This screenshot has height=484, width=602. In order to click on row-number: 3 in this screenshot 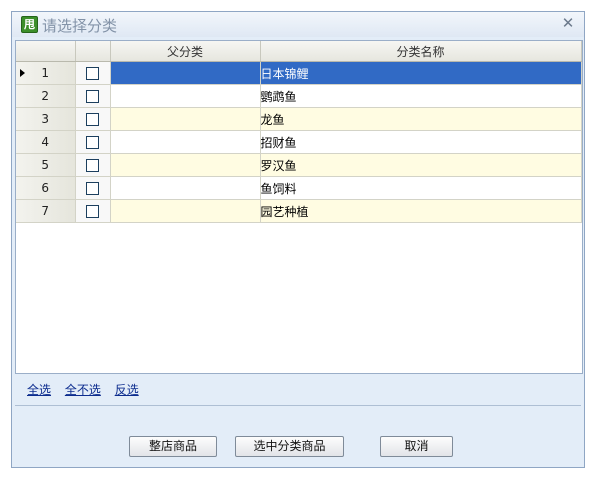, I will do `click(45, 119)`.